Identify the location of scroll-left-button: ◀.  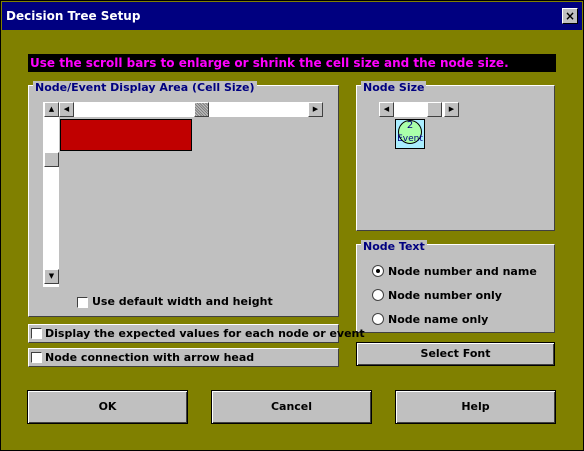
(66, 109).